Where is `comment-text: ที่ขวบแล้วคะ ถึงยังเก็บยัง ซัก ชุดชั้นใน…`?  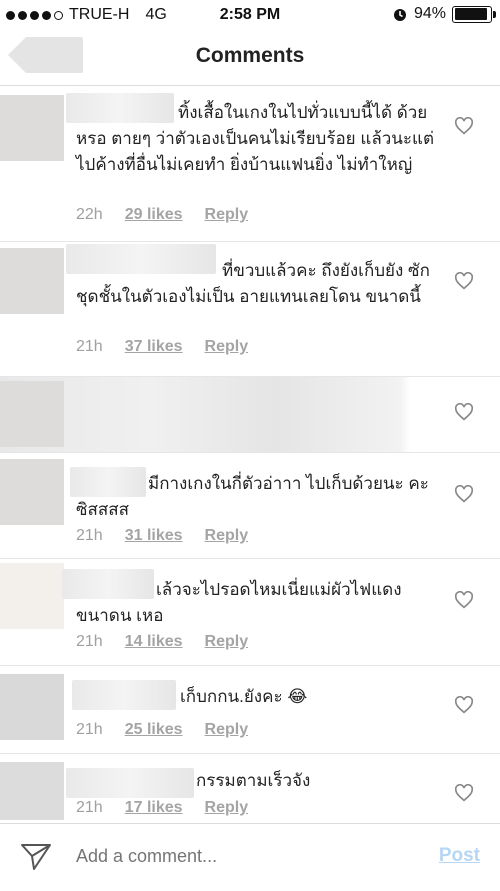 comment-text: ที่ขวบแล้วคะ ถึงยังเก็บยัง ซัก ชุดชั้นใน… is located at coordinates (253, 283).